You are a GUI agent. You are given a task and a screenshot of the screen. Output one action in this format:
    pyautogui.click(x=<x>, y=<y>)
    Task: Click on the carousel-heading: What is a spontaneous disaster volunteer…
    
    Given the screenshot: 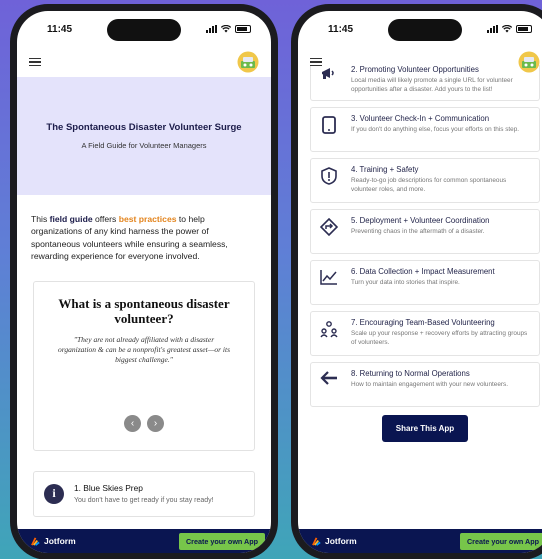 What is the action you would take?
    pyautogui.click(x=144, y=311)
    